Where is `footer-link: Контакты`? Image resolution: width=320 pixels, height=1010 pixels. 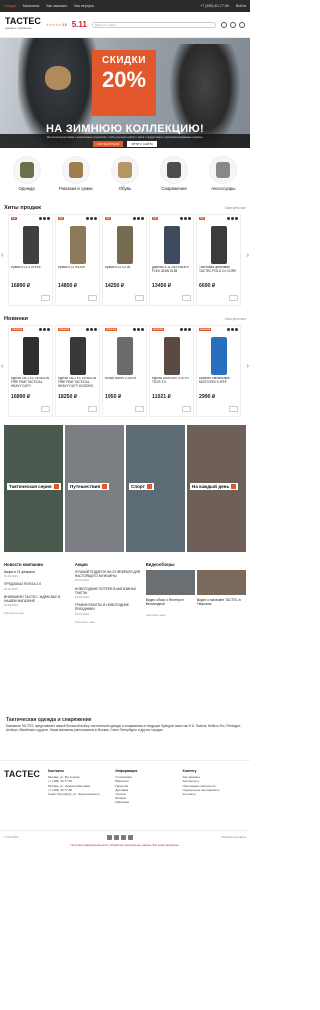 footer-link: Контакты is located at coordinates (214, 794).